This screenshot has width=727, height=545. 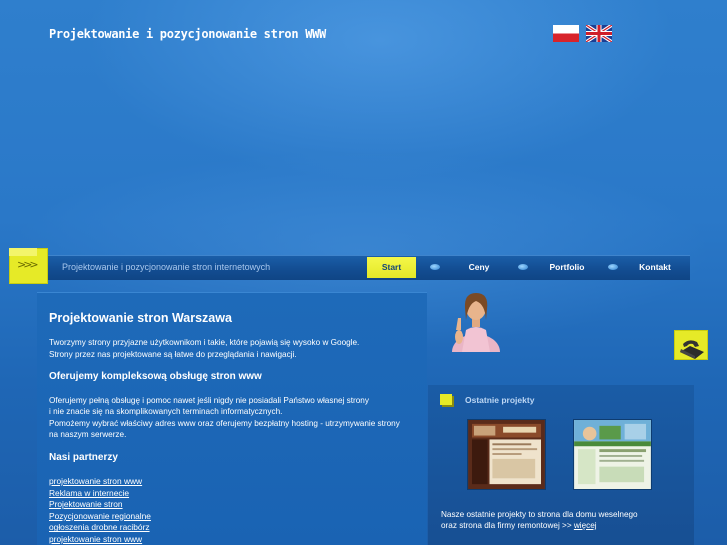 I want to click on nav-arrow-badge-highlight, so click(x=23, y=252).